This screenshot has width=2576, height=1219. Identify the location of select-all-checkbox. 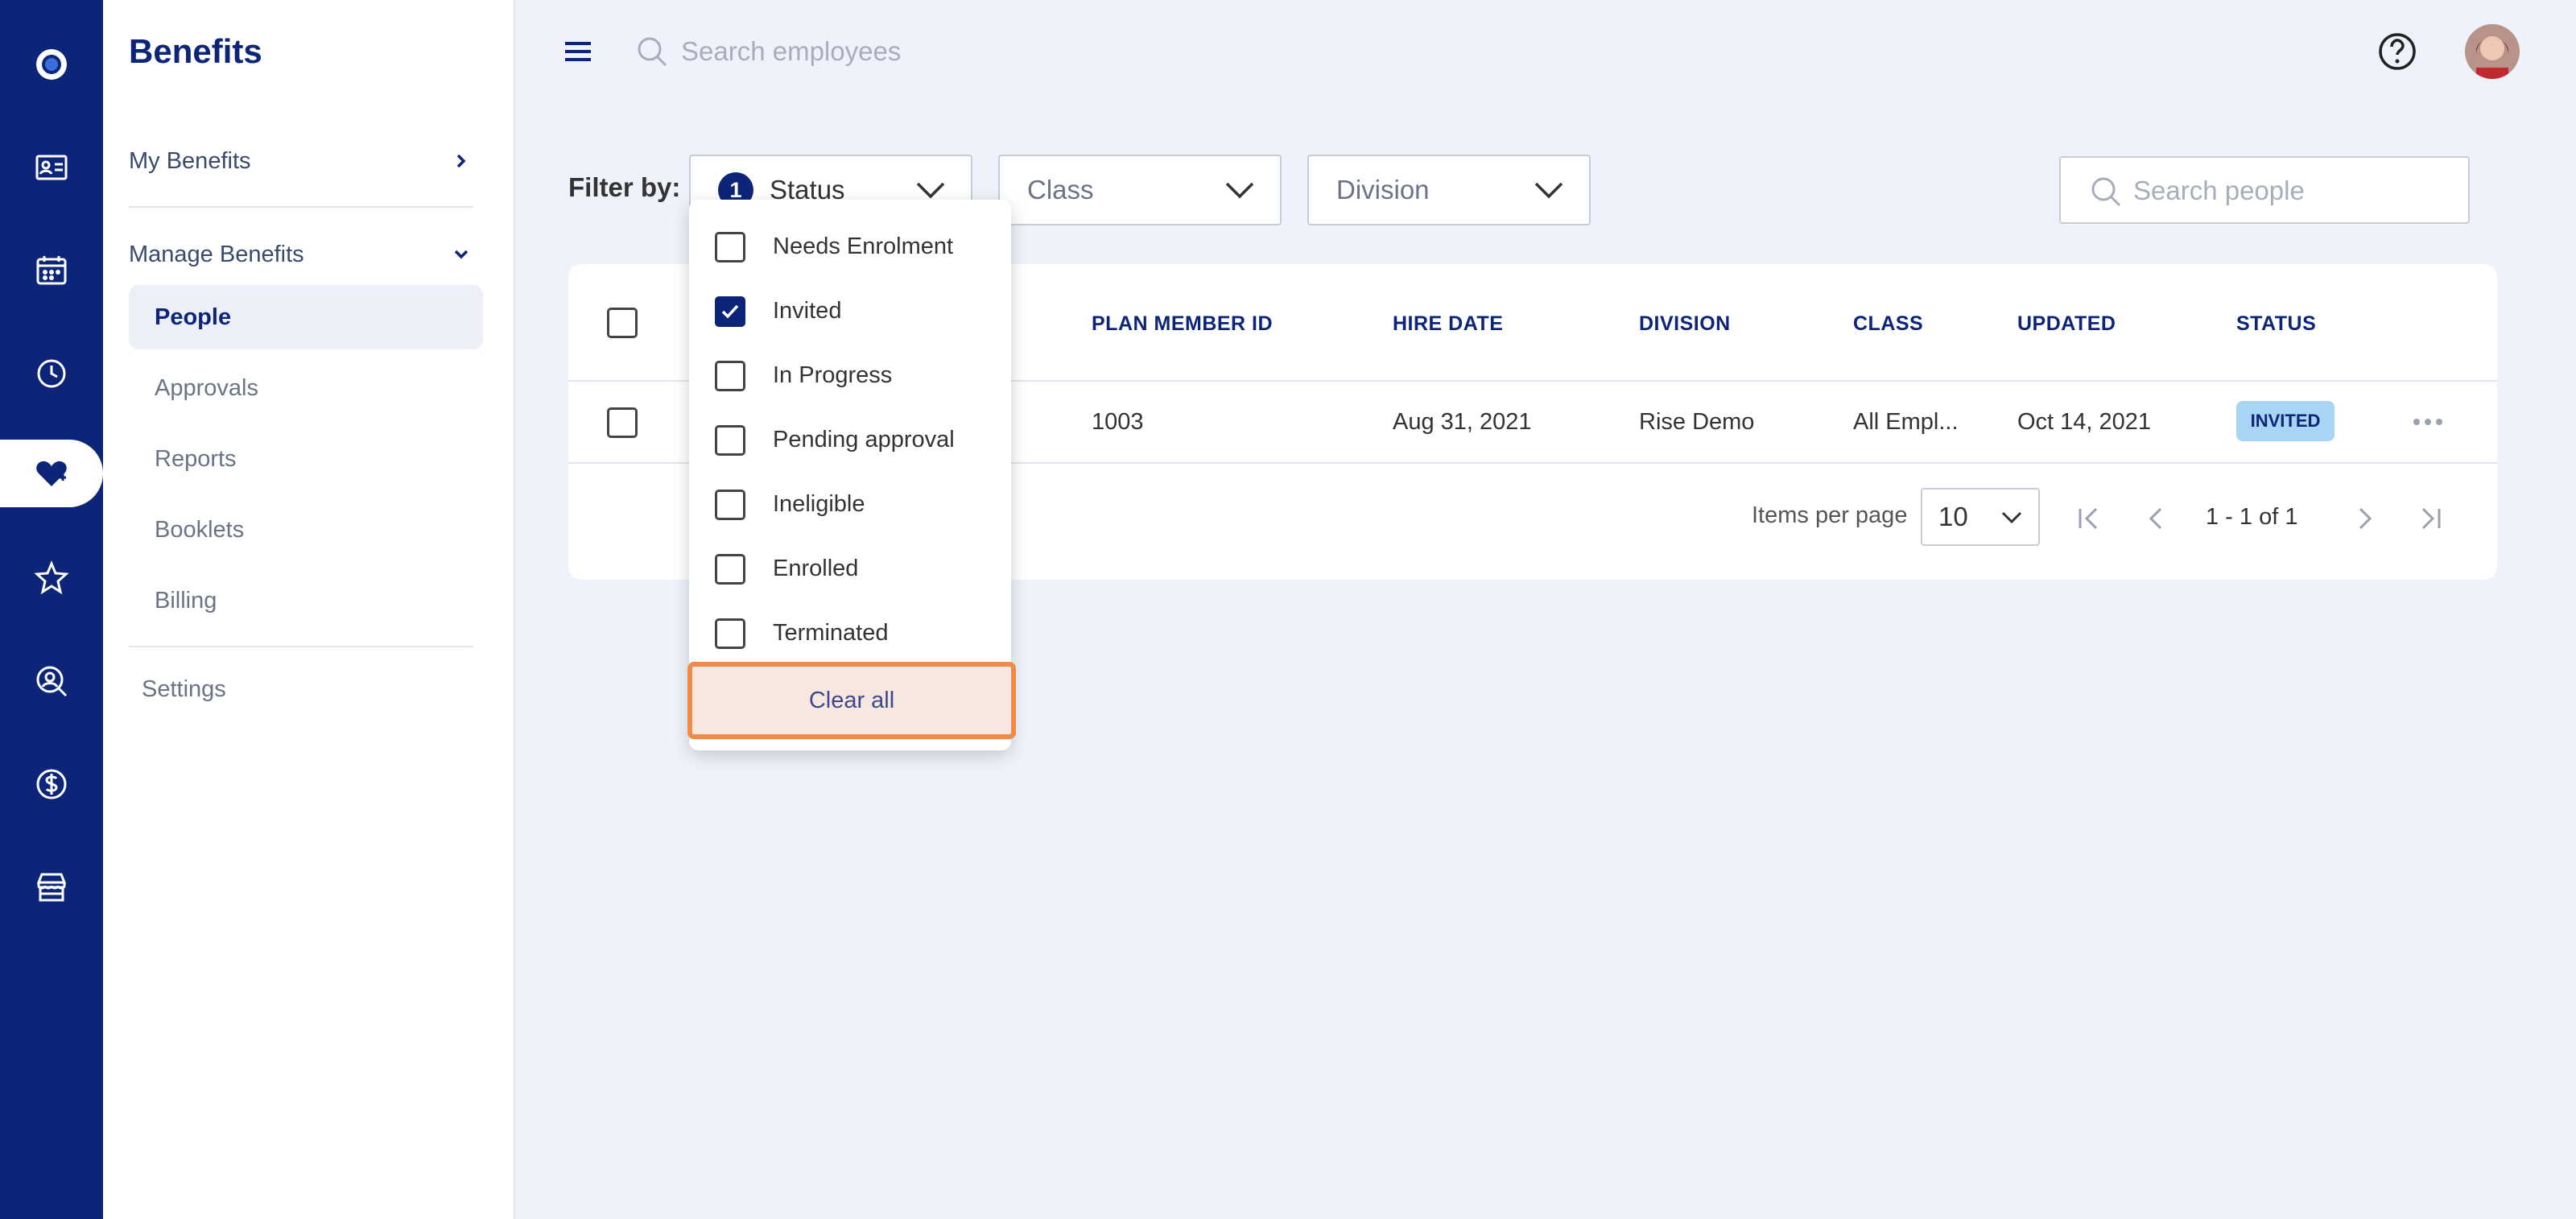
(622, 323).